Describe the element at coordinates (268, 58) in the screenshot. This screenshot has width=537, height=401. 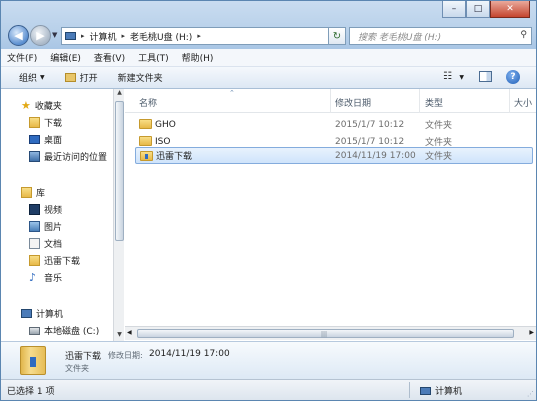
I see `menu-bar: 文件(F) 编辑(E) 查看(V) 工具(T) 帮助(H)` at that location.